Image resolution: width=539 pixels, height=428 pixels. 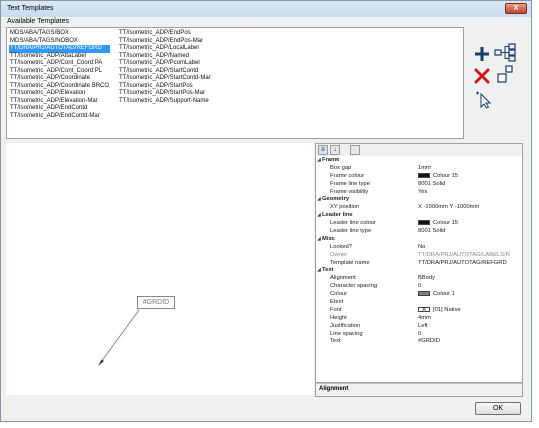 What do you see at coordinates (419, 161) in the screenshot?
I see `property-category: ◢ Frame` at bounding box center [419, 161].